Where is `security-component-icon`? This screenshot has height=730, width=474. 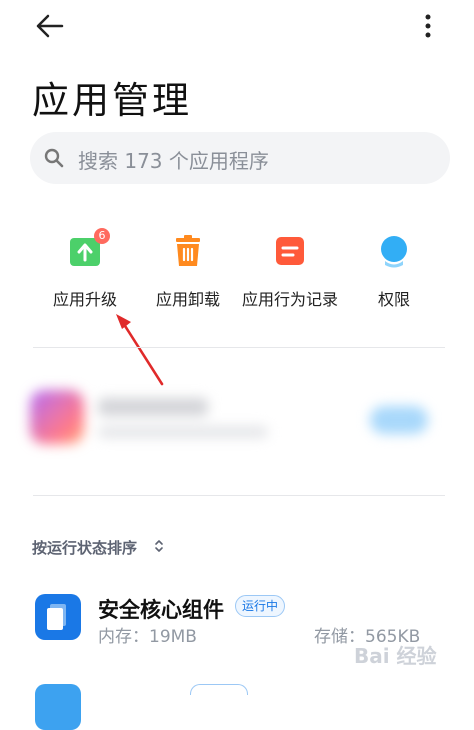 security-component-icon is located at coordinates (56, 617).